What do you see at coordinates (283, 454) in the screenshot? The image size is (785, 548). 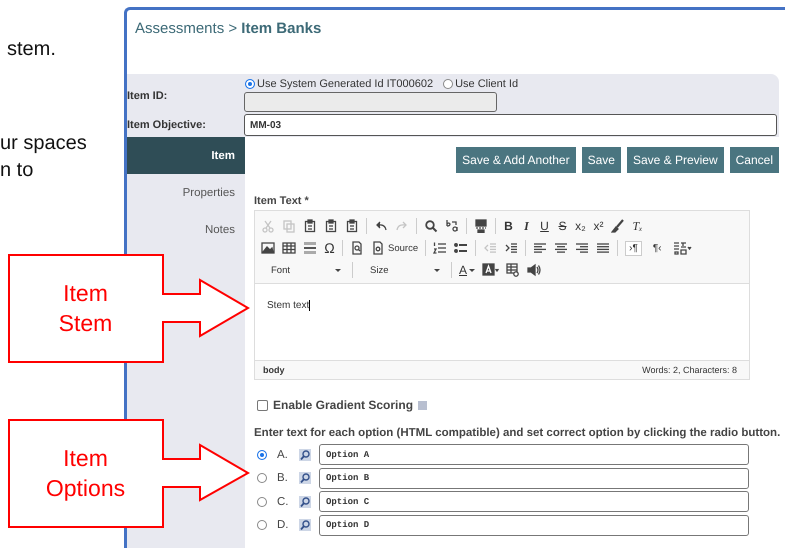 I see `option-letter: A.` at bounding box center [283, 454].